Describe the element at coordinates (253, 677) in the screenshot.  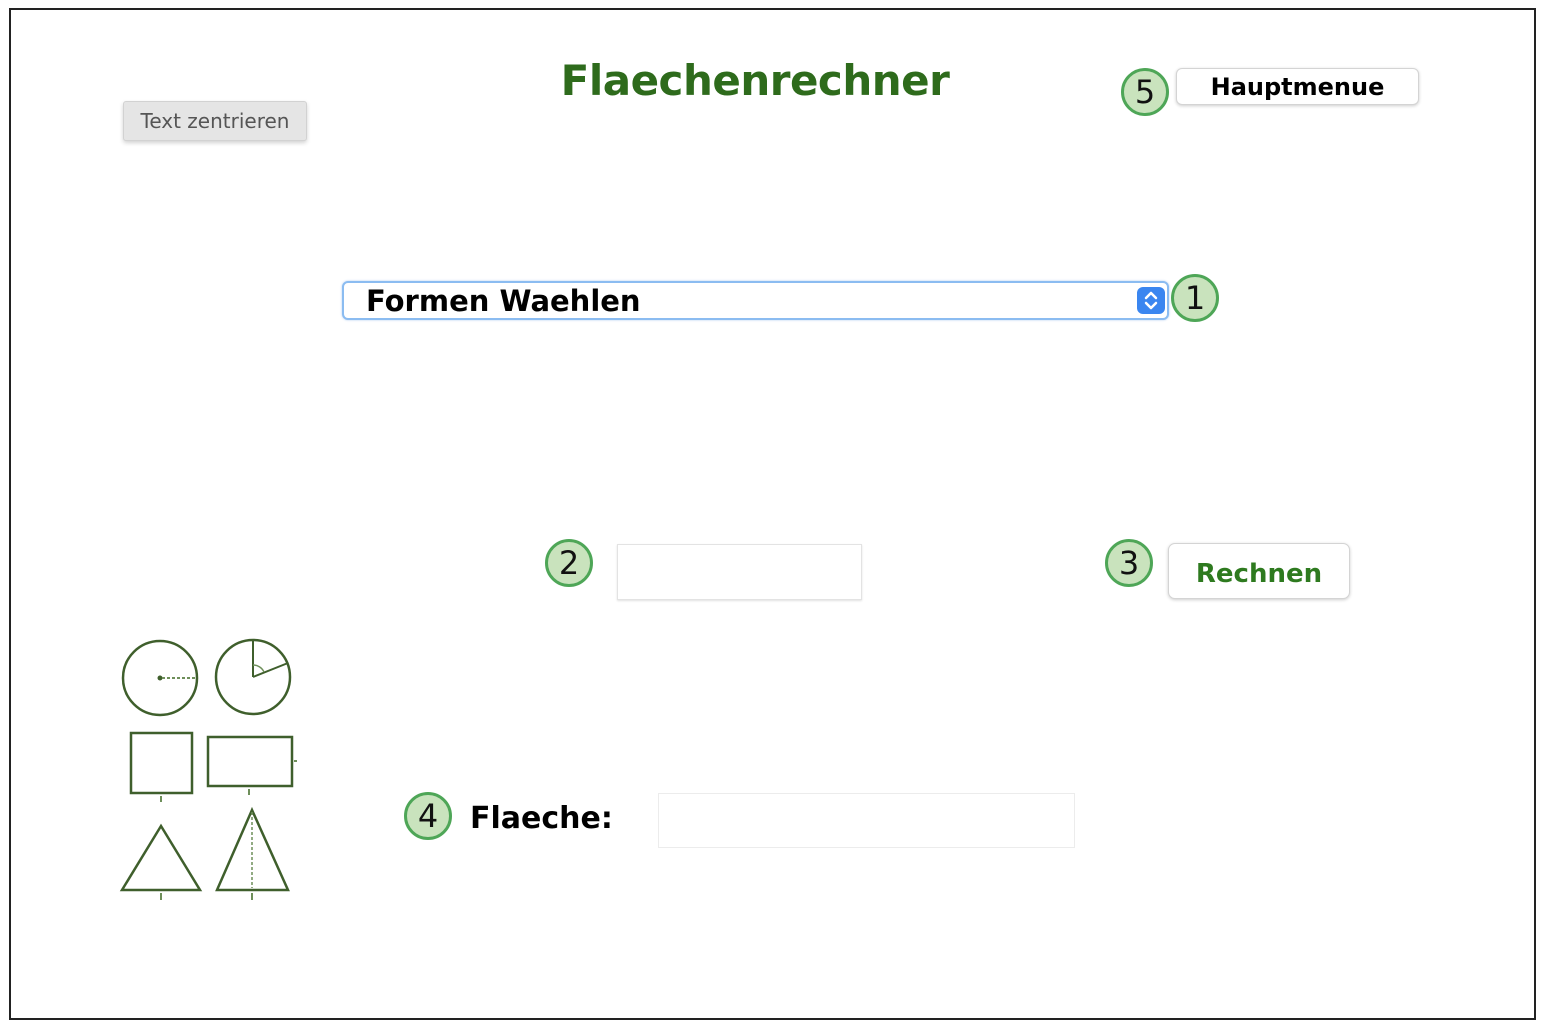
I see `circle-sector-icon` at that location.